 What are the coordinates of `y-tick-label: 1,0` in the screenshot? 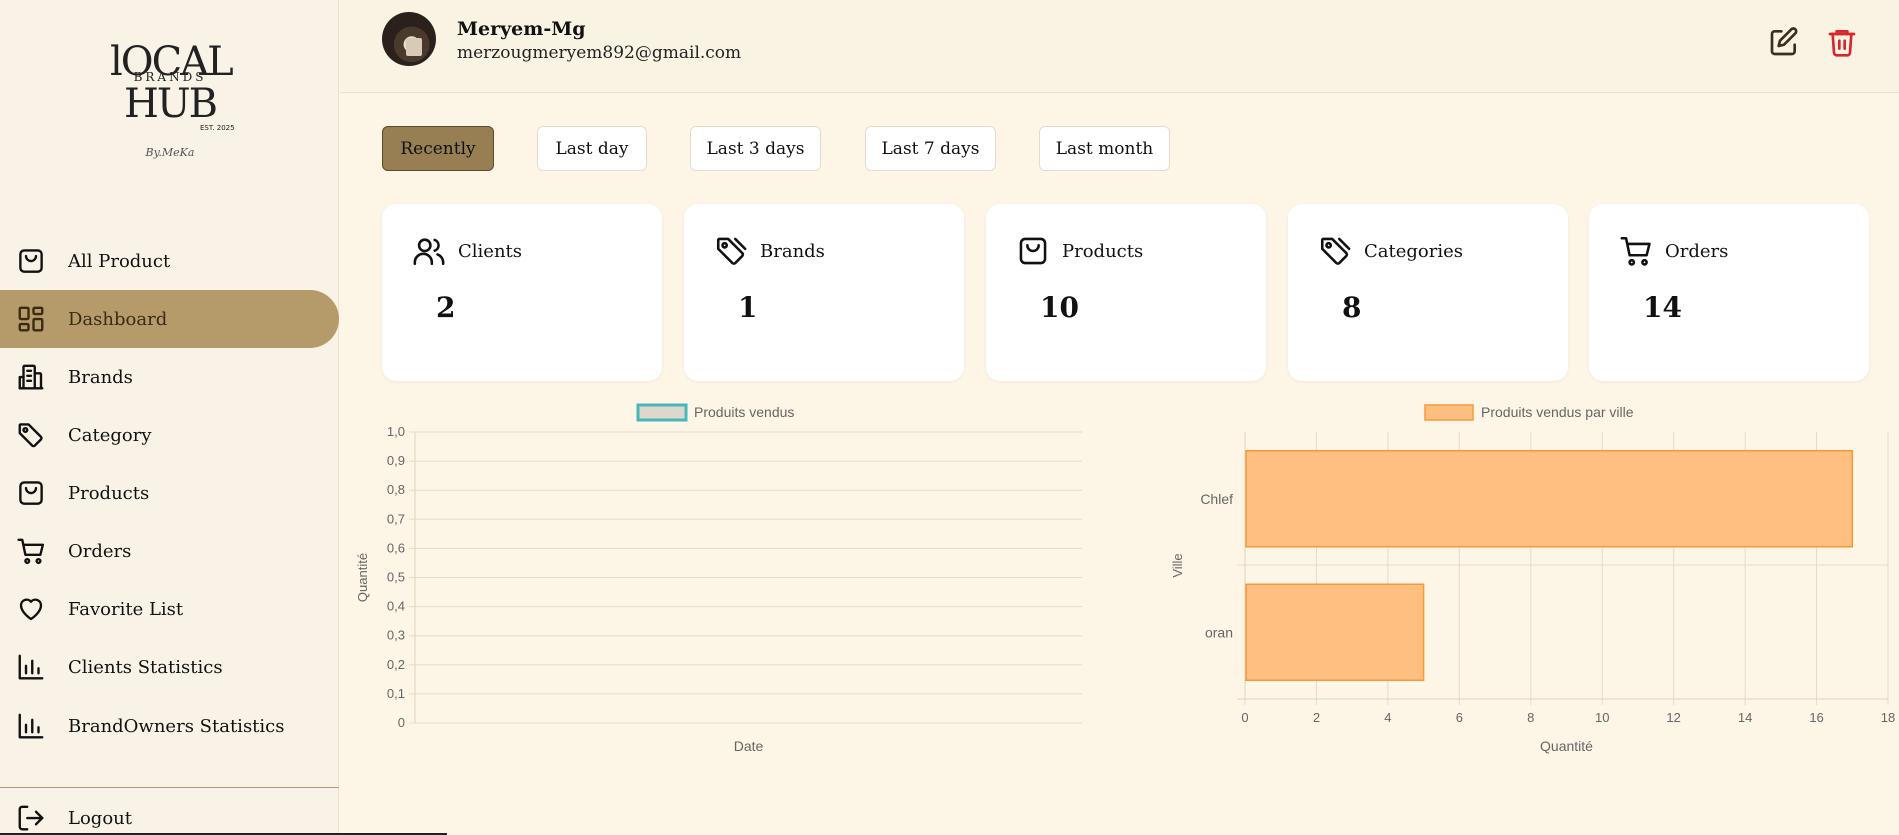 It's located at (396, 431).